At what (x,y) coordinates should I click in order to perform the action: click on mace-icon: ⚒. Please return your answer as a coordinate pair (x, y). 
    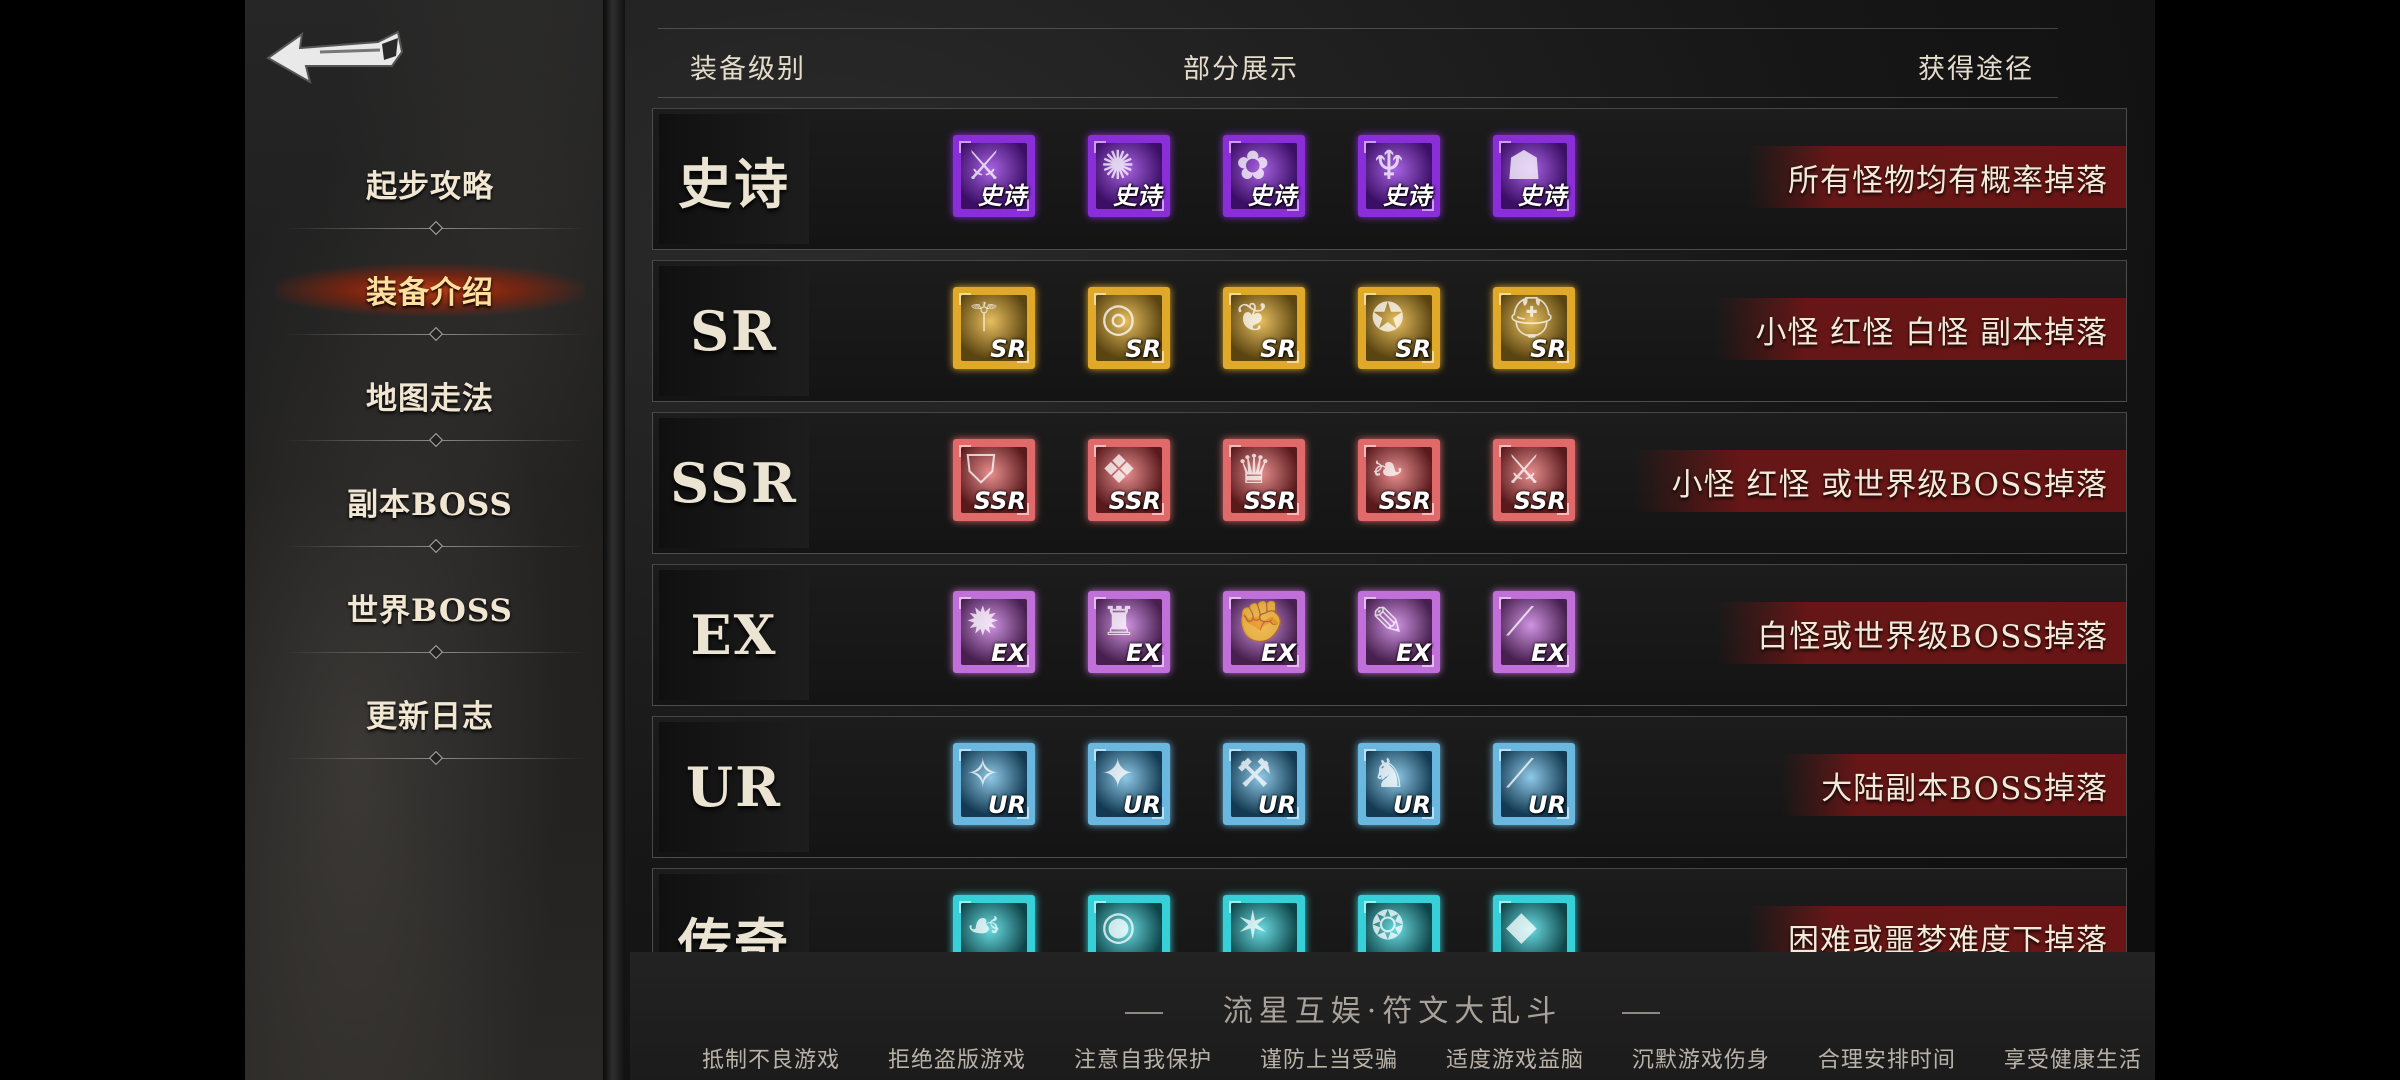
    Looking at the image, I should click on (1254, 774).